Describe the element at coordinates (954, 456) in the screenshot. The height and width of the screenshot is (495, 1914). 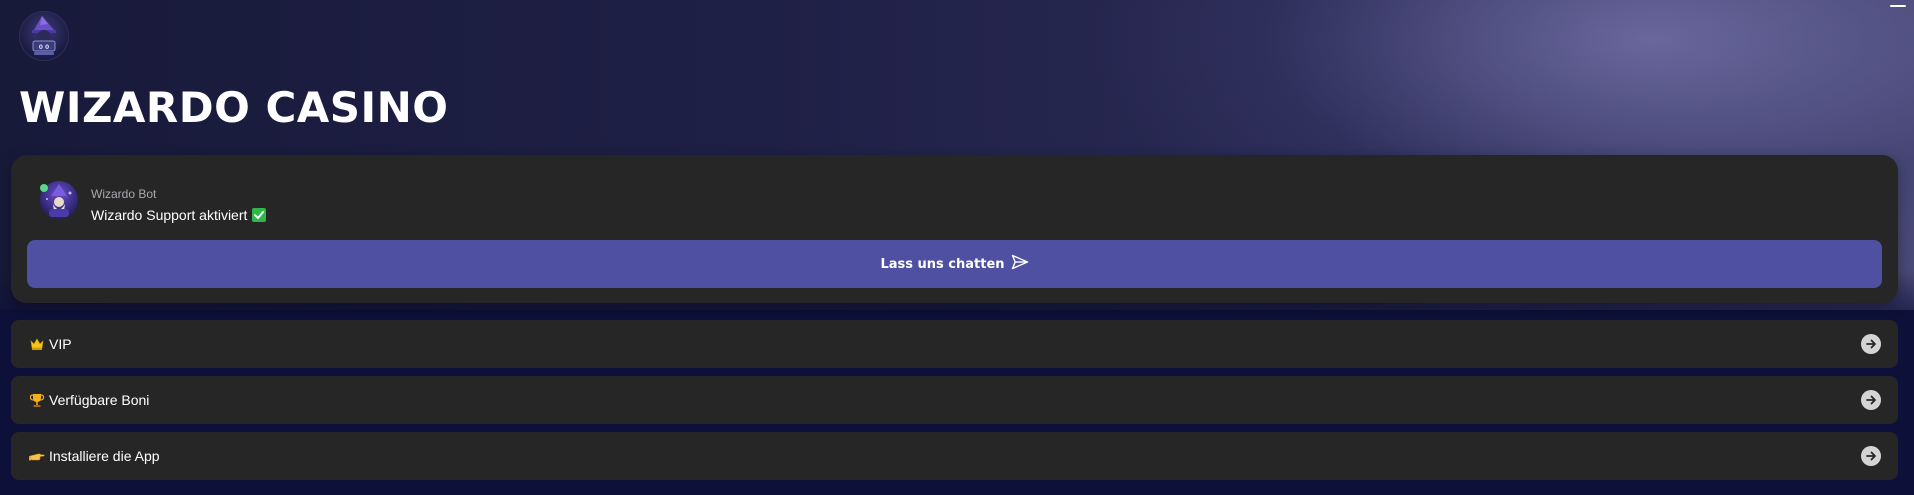
I see `menu-item-install-app: Installiere die App` at that location.